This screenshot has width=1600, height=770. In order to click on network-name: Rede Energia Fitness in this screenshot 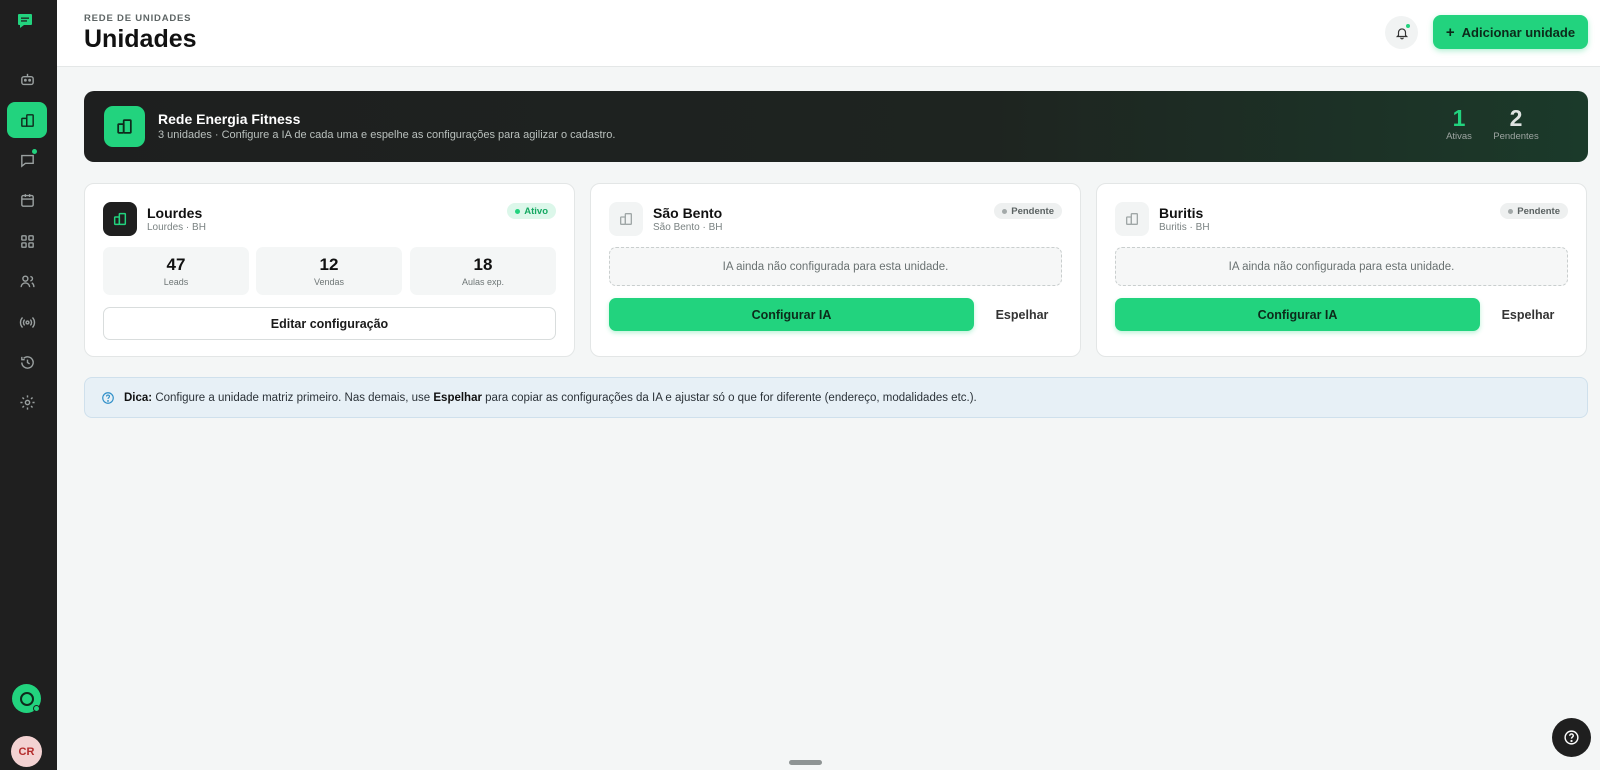, I will do `click(229, 119)`.